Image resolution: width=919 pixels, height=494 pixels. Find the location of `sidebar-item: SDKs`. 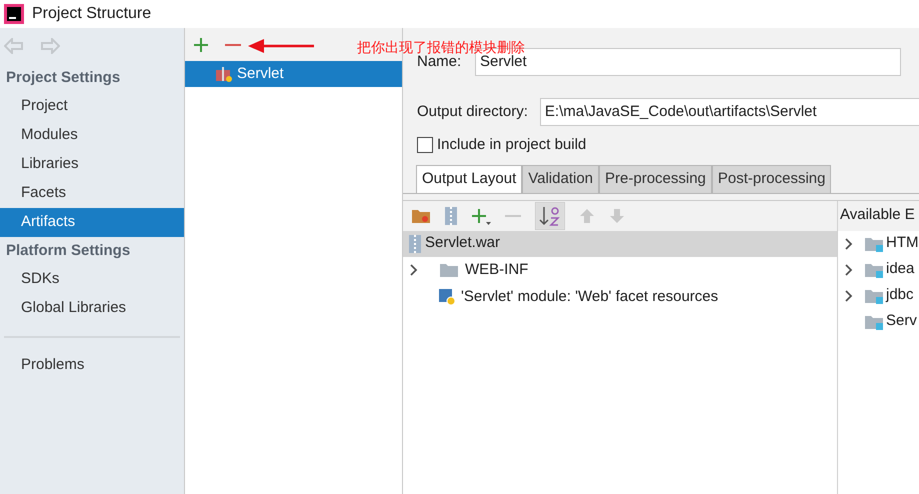

sidebar-item: SDKs is located at coordinates (92, 279).